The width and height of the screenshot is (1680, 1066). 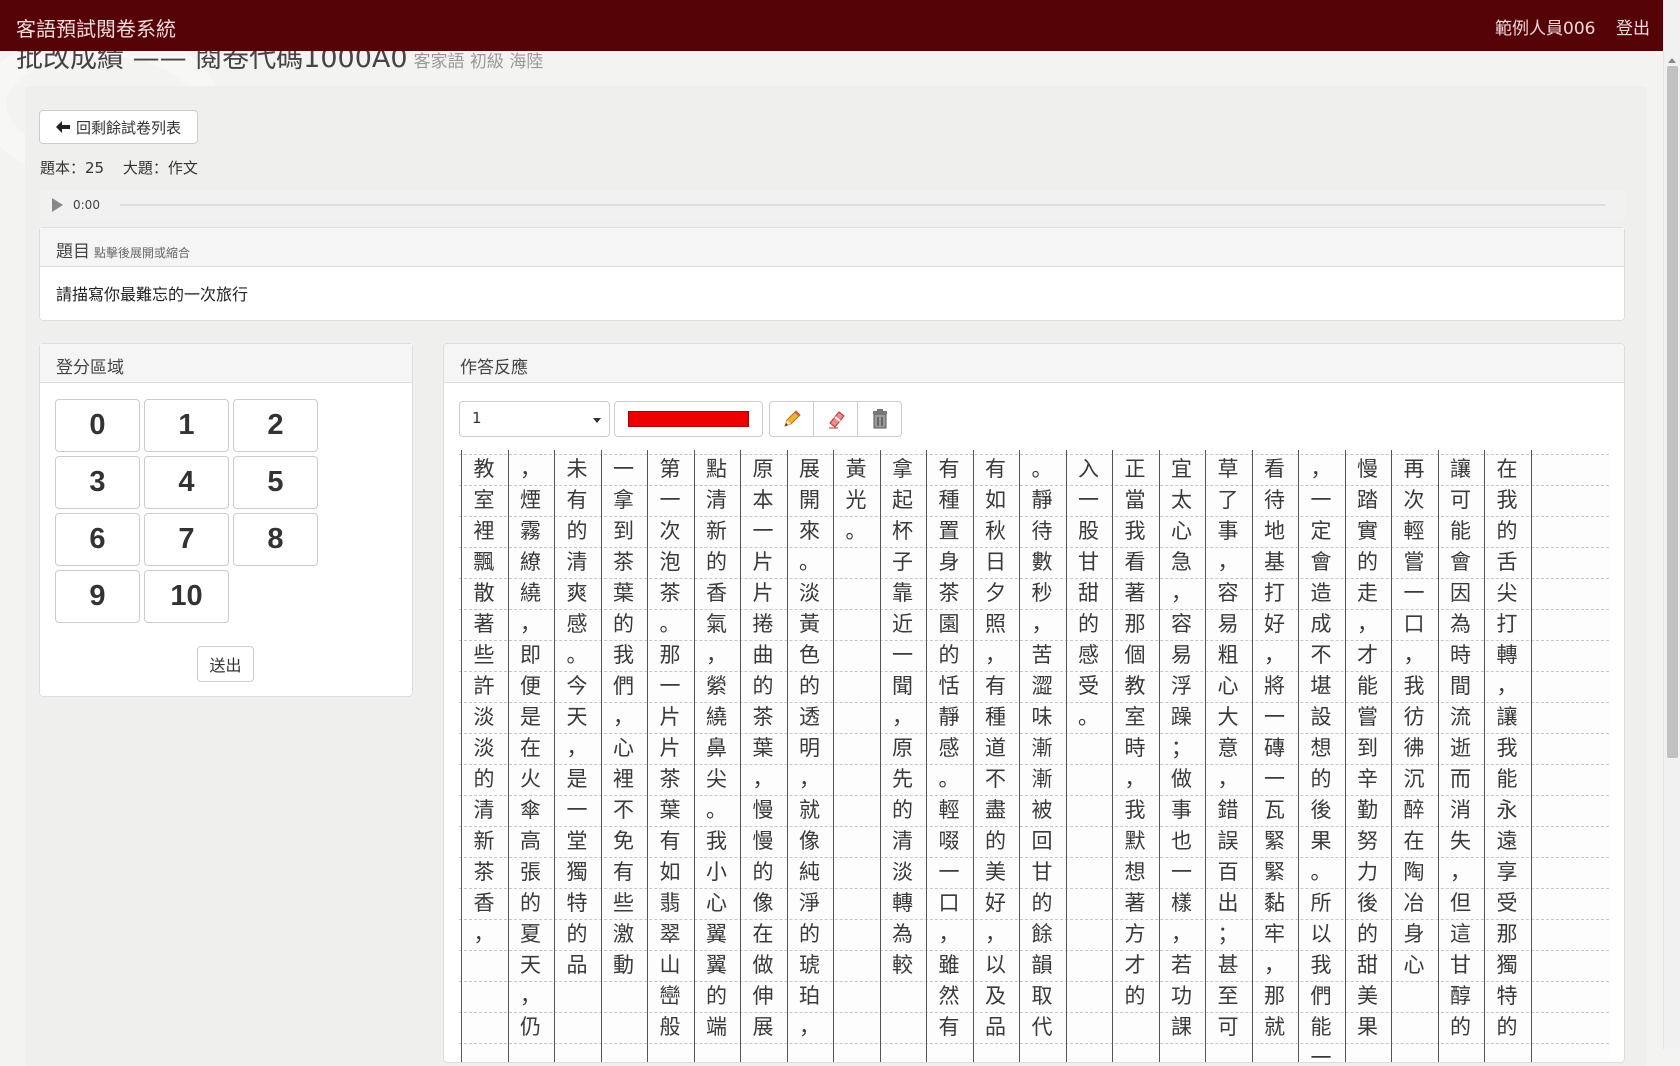 What do you see at coordinates (1135, 655) in the screenshot?
I see `handwritten-char: 個` at bounding box center [1135, 655].